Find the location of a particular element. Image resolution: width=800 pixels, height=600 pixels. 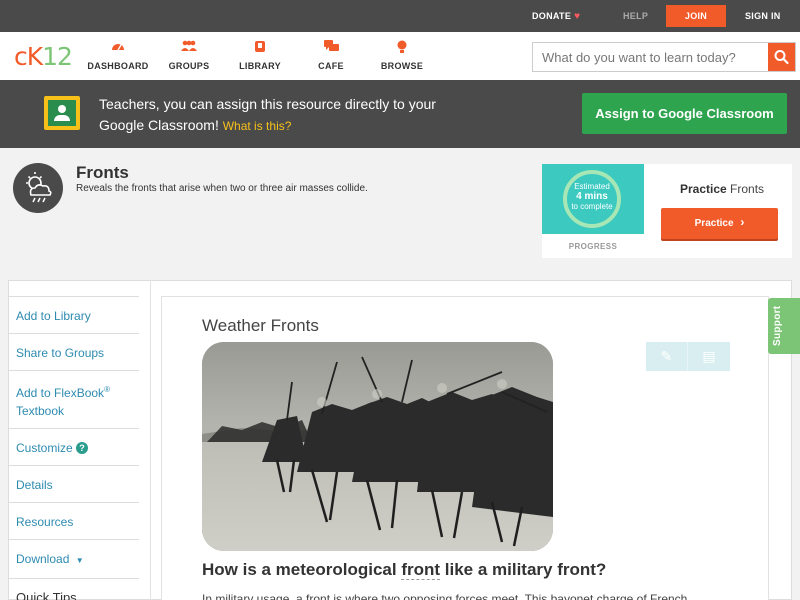

search-input is located at coordinates (650, 57).